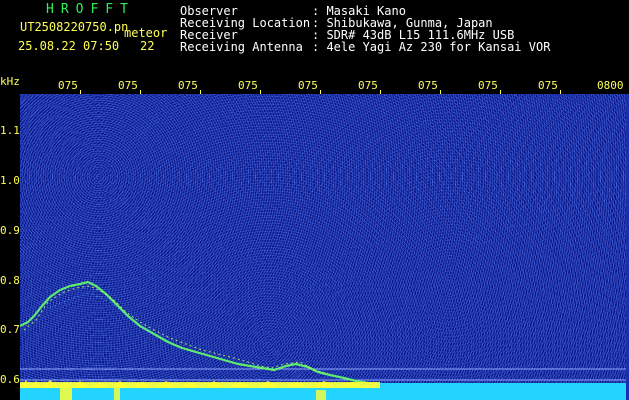 The image size is (629, 400). Describe the element at coordinates (110, 317) in the screenshot. I see `echo-trace-halo` at that location.